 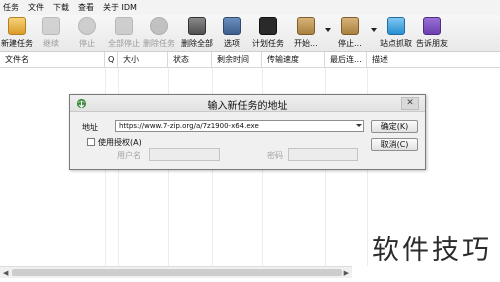 I want to click on delete-all-button: 删除全部, so click(x=197, y=33).